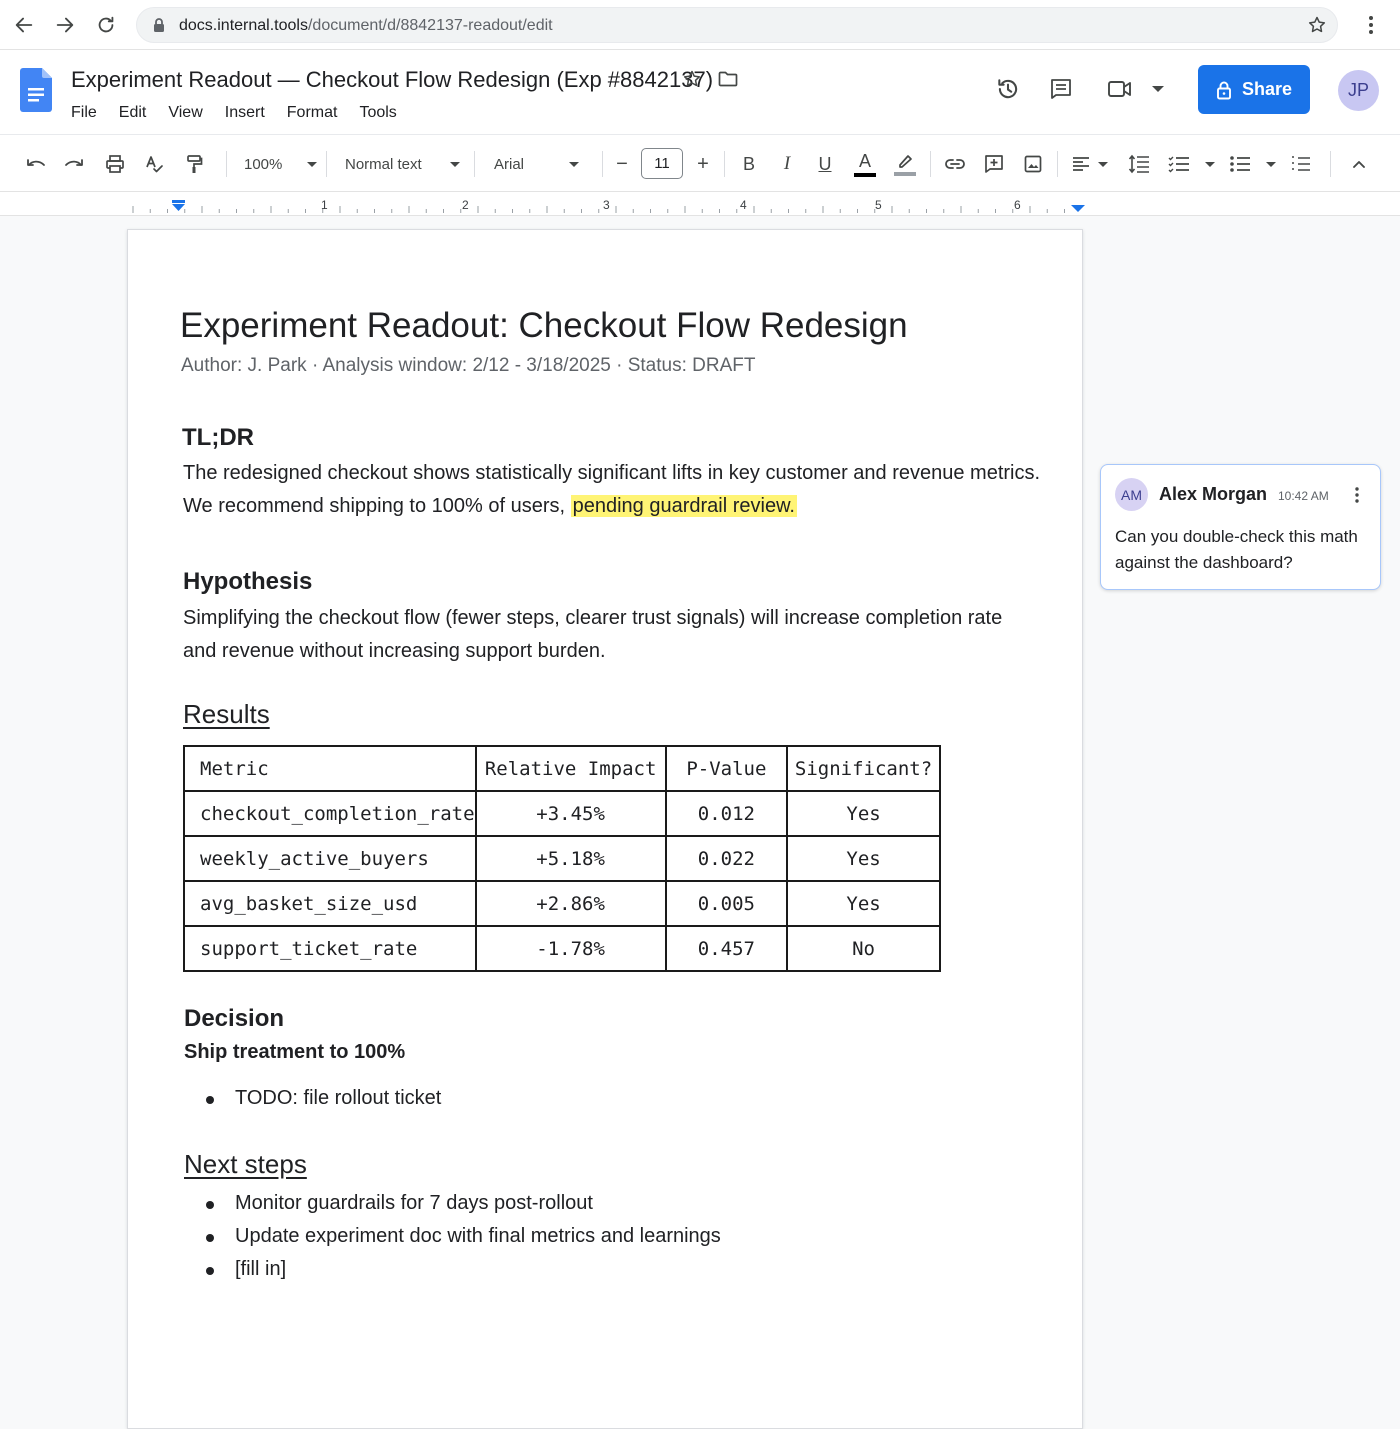 The width and height of the screenshot is (1400, 1429). I want to click on paint-format-icon, so click(194, 164).